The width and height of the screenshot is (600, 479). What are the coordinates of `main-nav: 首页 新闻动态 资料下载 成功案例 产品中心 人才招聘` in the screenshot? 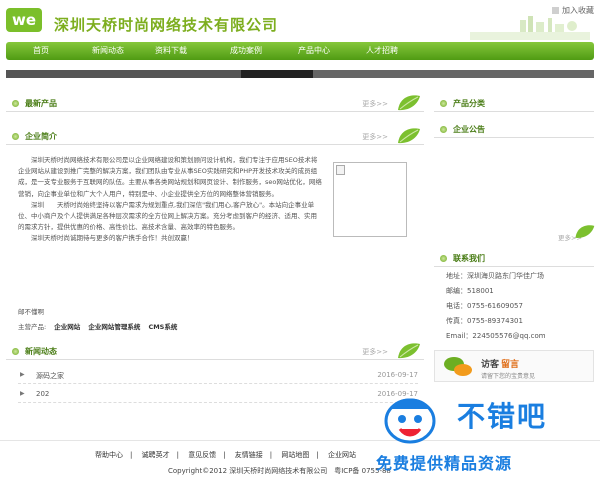 It's located at (300, 51).